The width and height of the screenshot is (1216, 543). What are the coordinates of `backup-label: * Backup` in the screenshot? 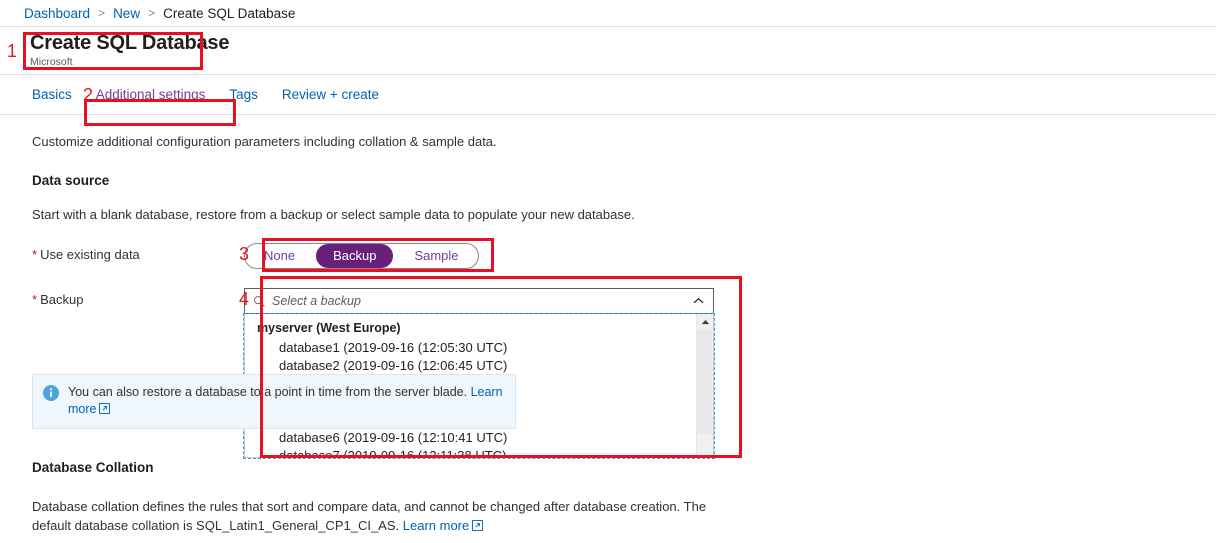 It's located at (138, 297).